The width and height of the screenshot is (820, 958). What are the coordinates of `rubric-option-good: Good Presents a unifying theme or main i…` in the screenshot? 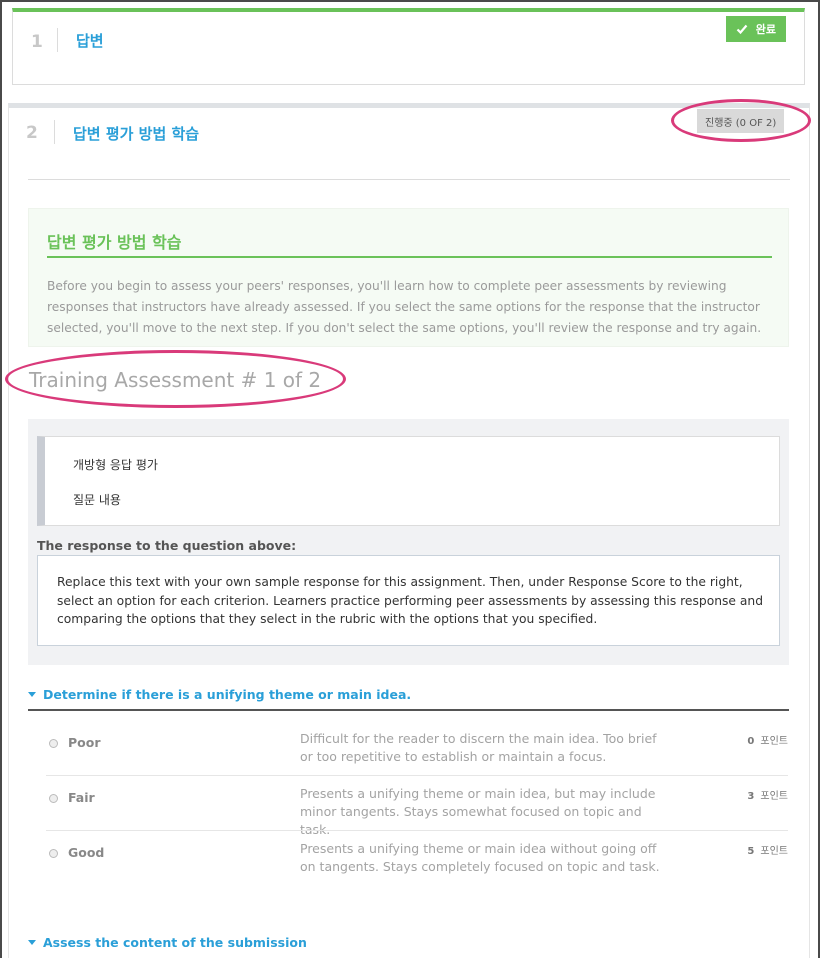 It's located at (417, 864).